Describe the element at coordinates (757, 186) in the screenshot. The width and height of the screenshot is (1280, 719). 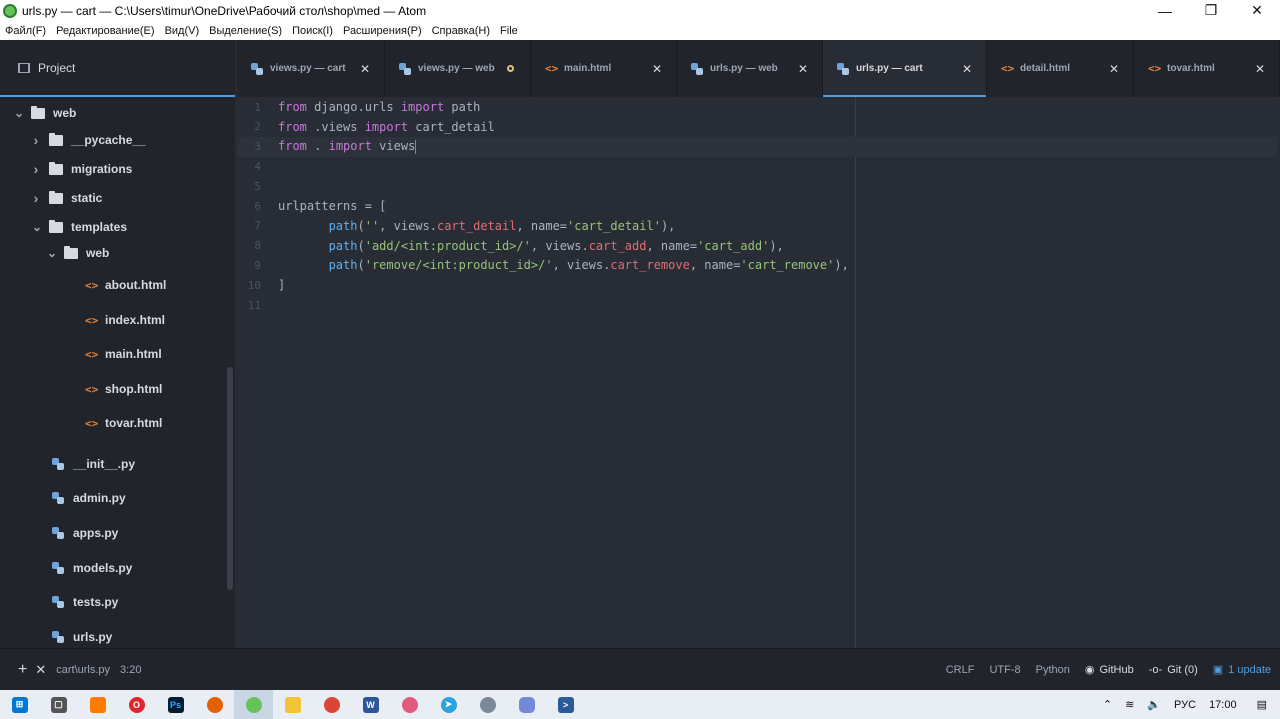
I see `code-line: 5` at that location.